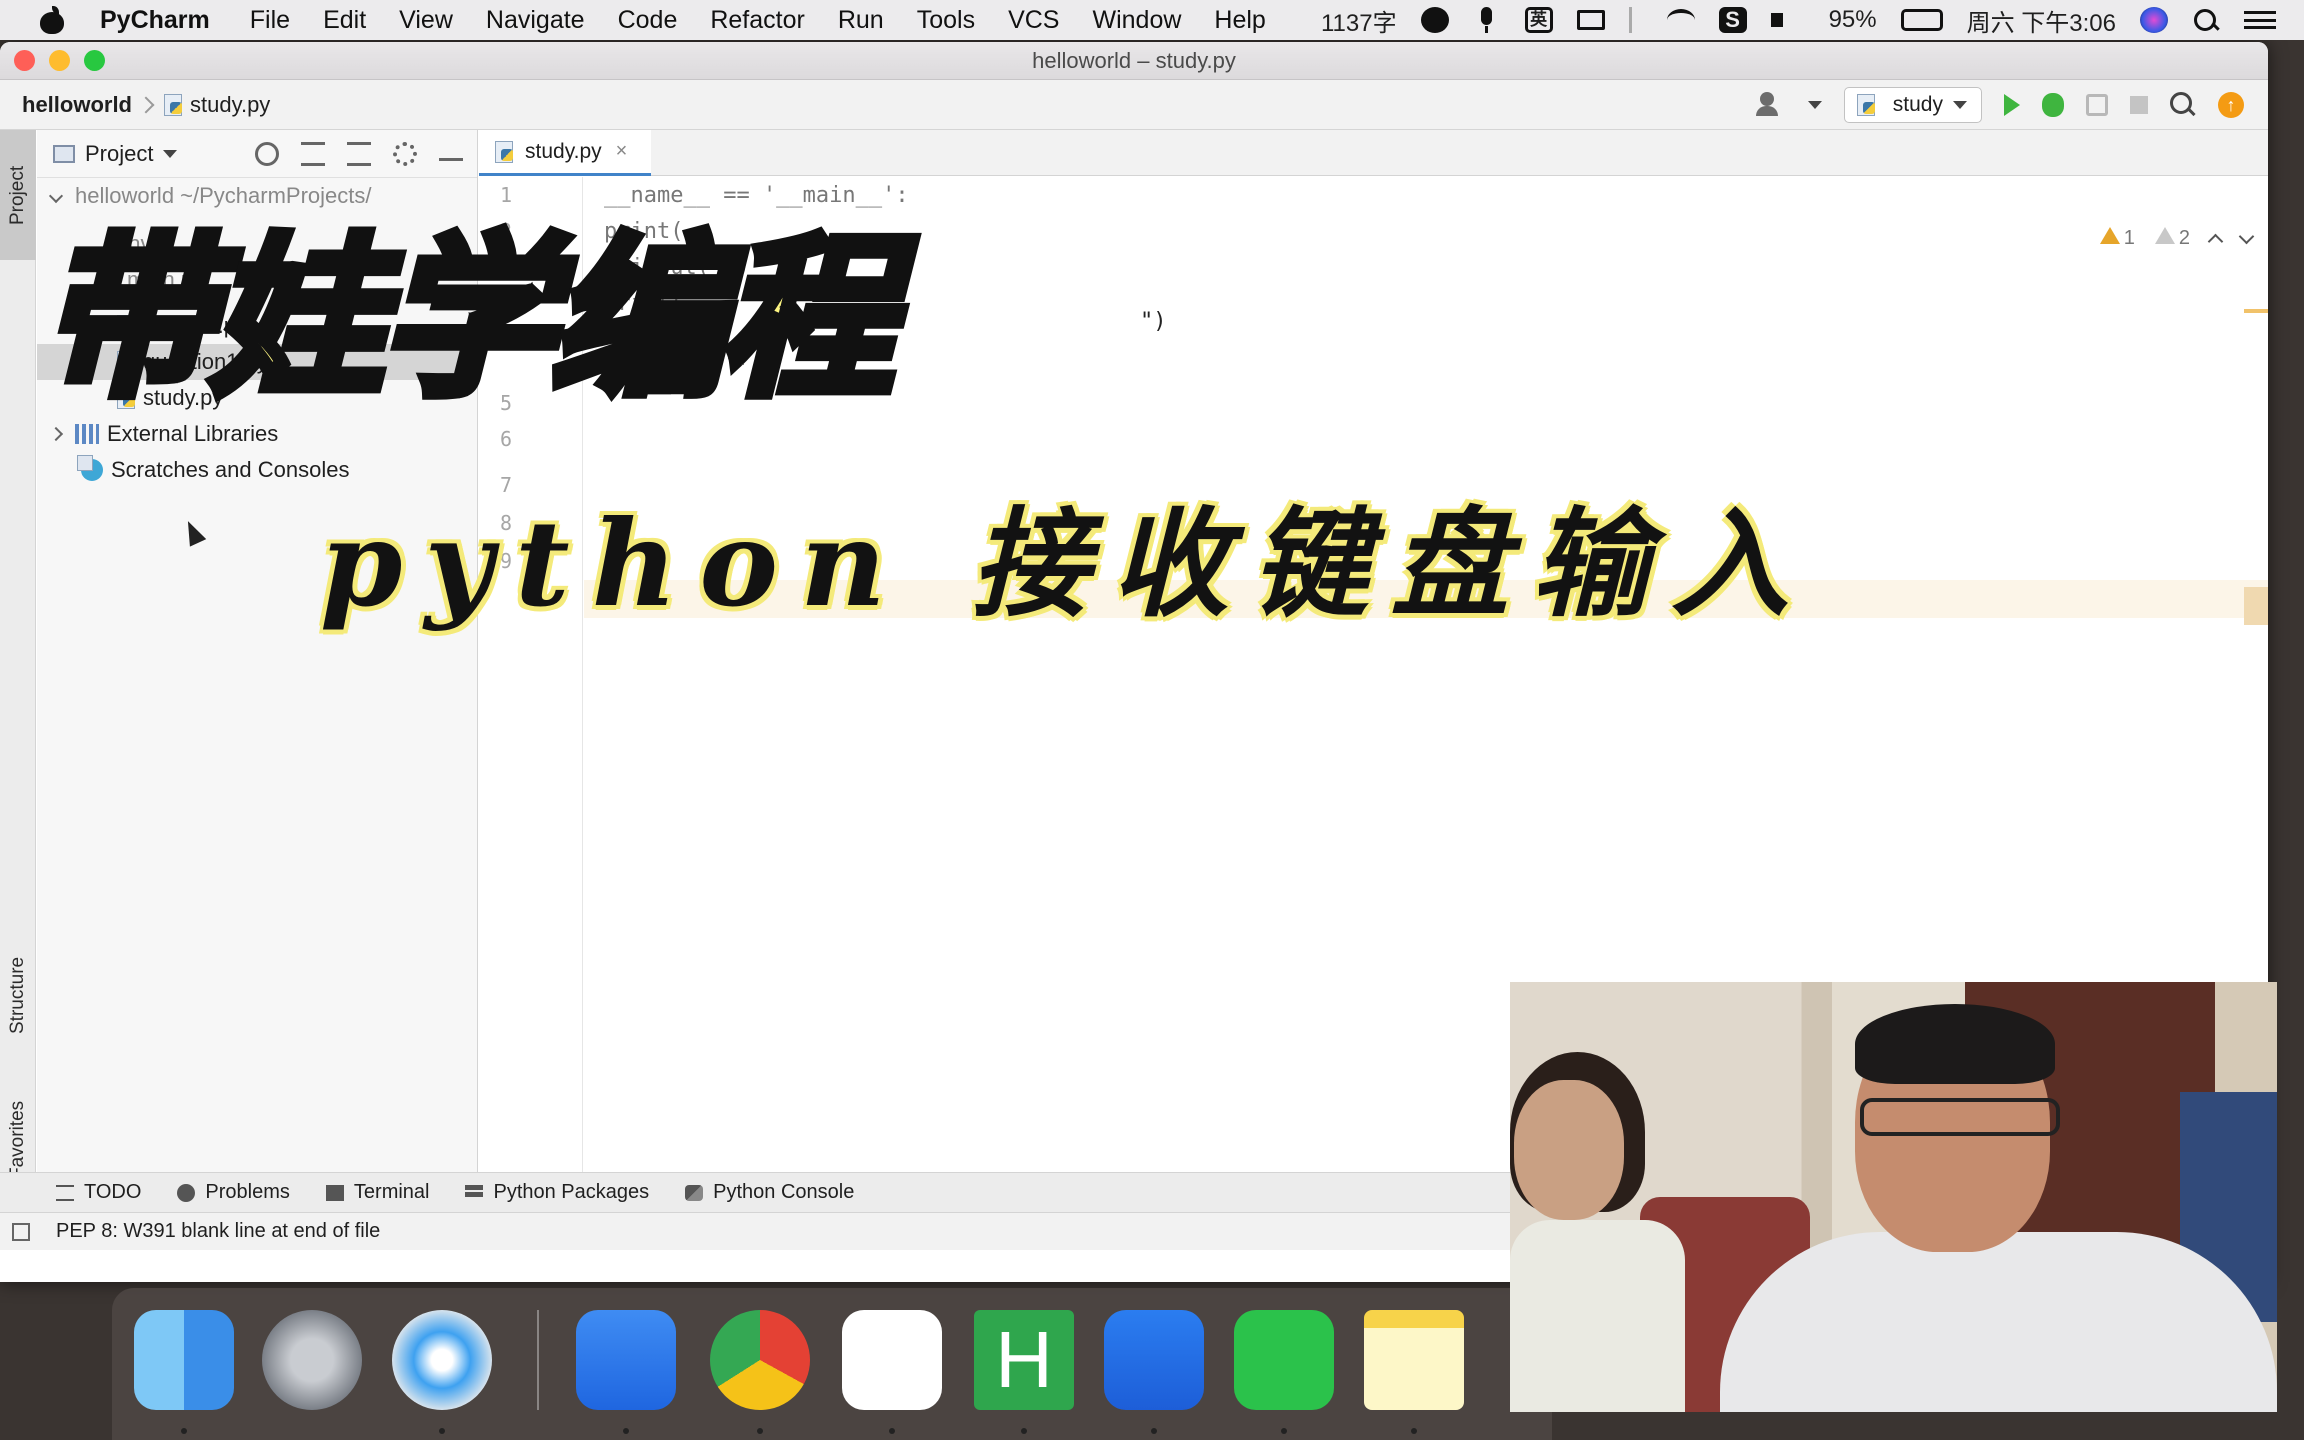  I want to click on wechat-icon, so click(1284, 1360).